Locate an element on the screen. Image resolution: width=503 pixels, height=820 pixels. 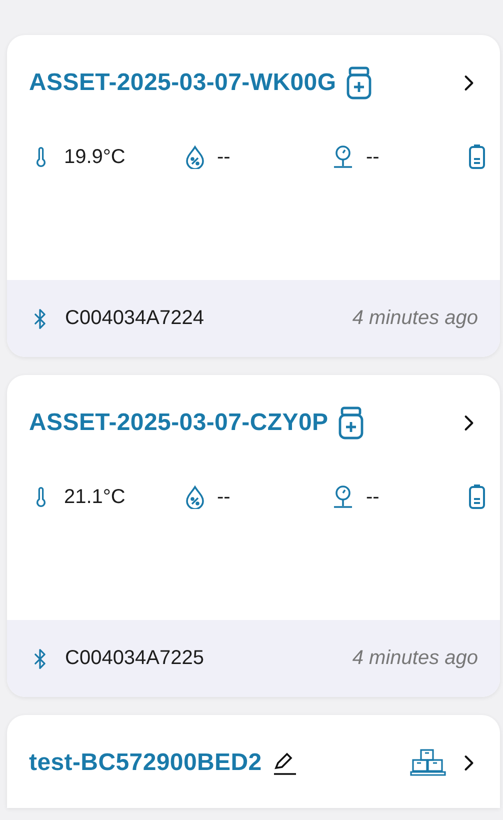
group-card: test-BC572900BED2 is located at coordinates (253, 761).